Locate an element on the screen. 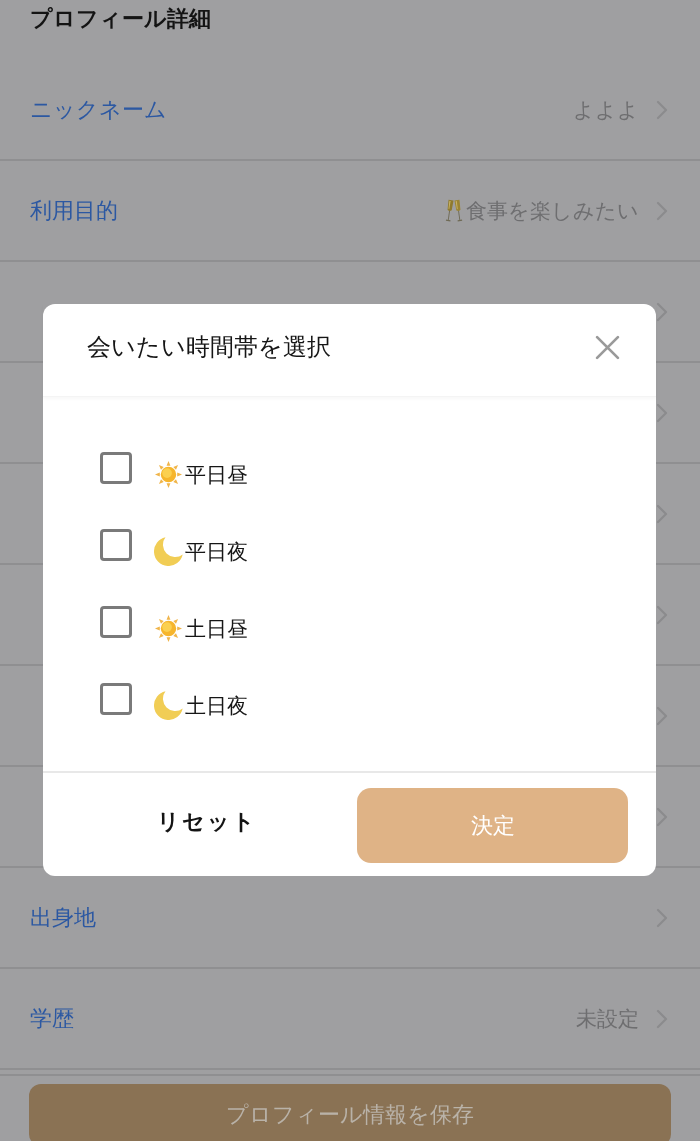 This screenshot has width=700, height=1141. reset-button: リセット is located at coordinates (207, 822).